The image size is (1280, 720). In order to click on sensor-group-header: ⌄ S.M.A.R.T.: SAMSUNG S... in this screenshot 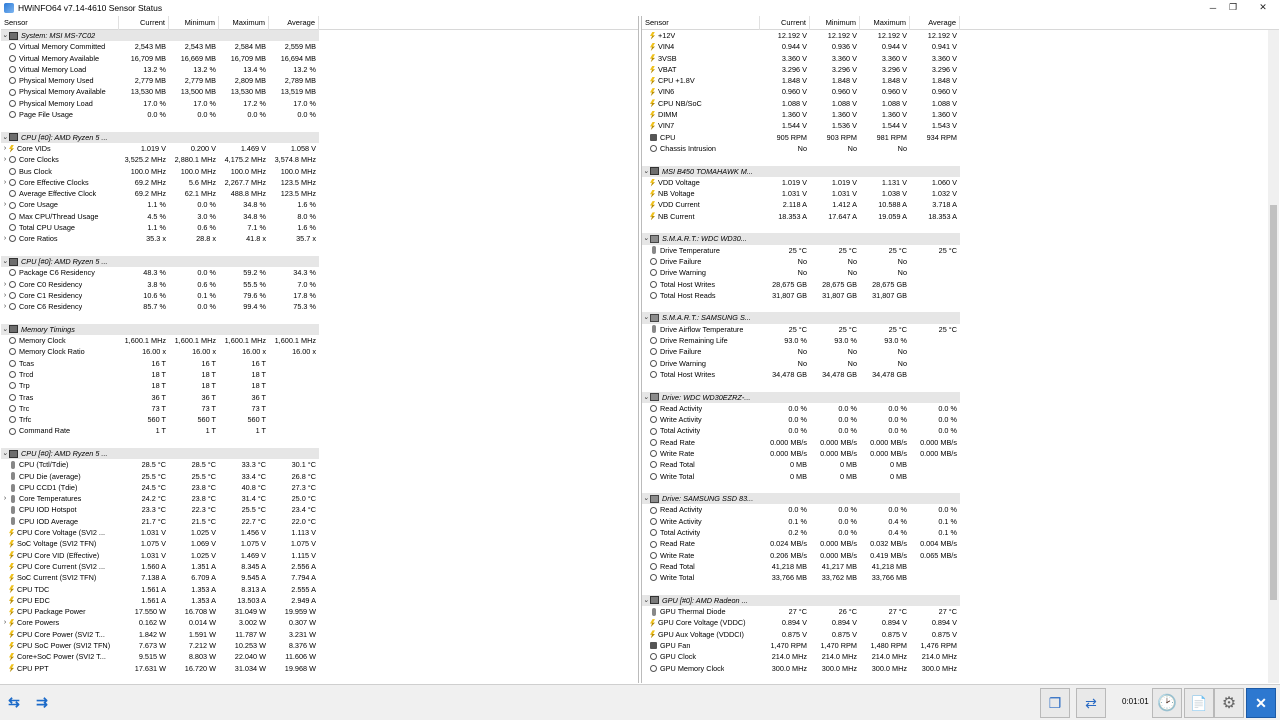, I will do `click(801, 318)`.